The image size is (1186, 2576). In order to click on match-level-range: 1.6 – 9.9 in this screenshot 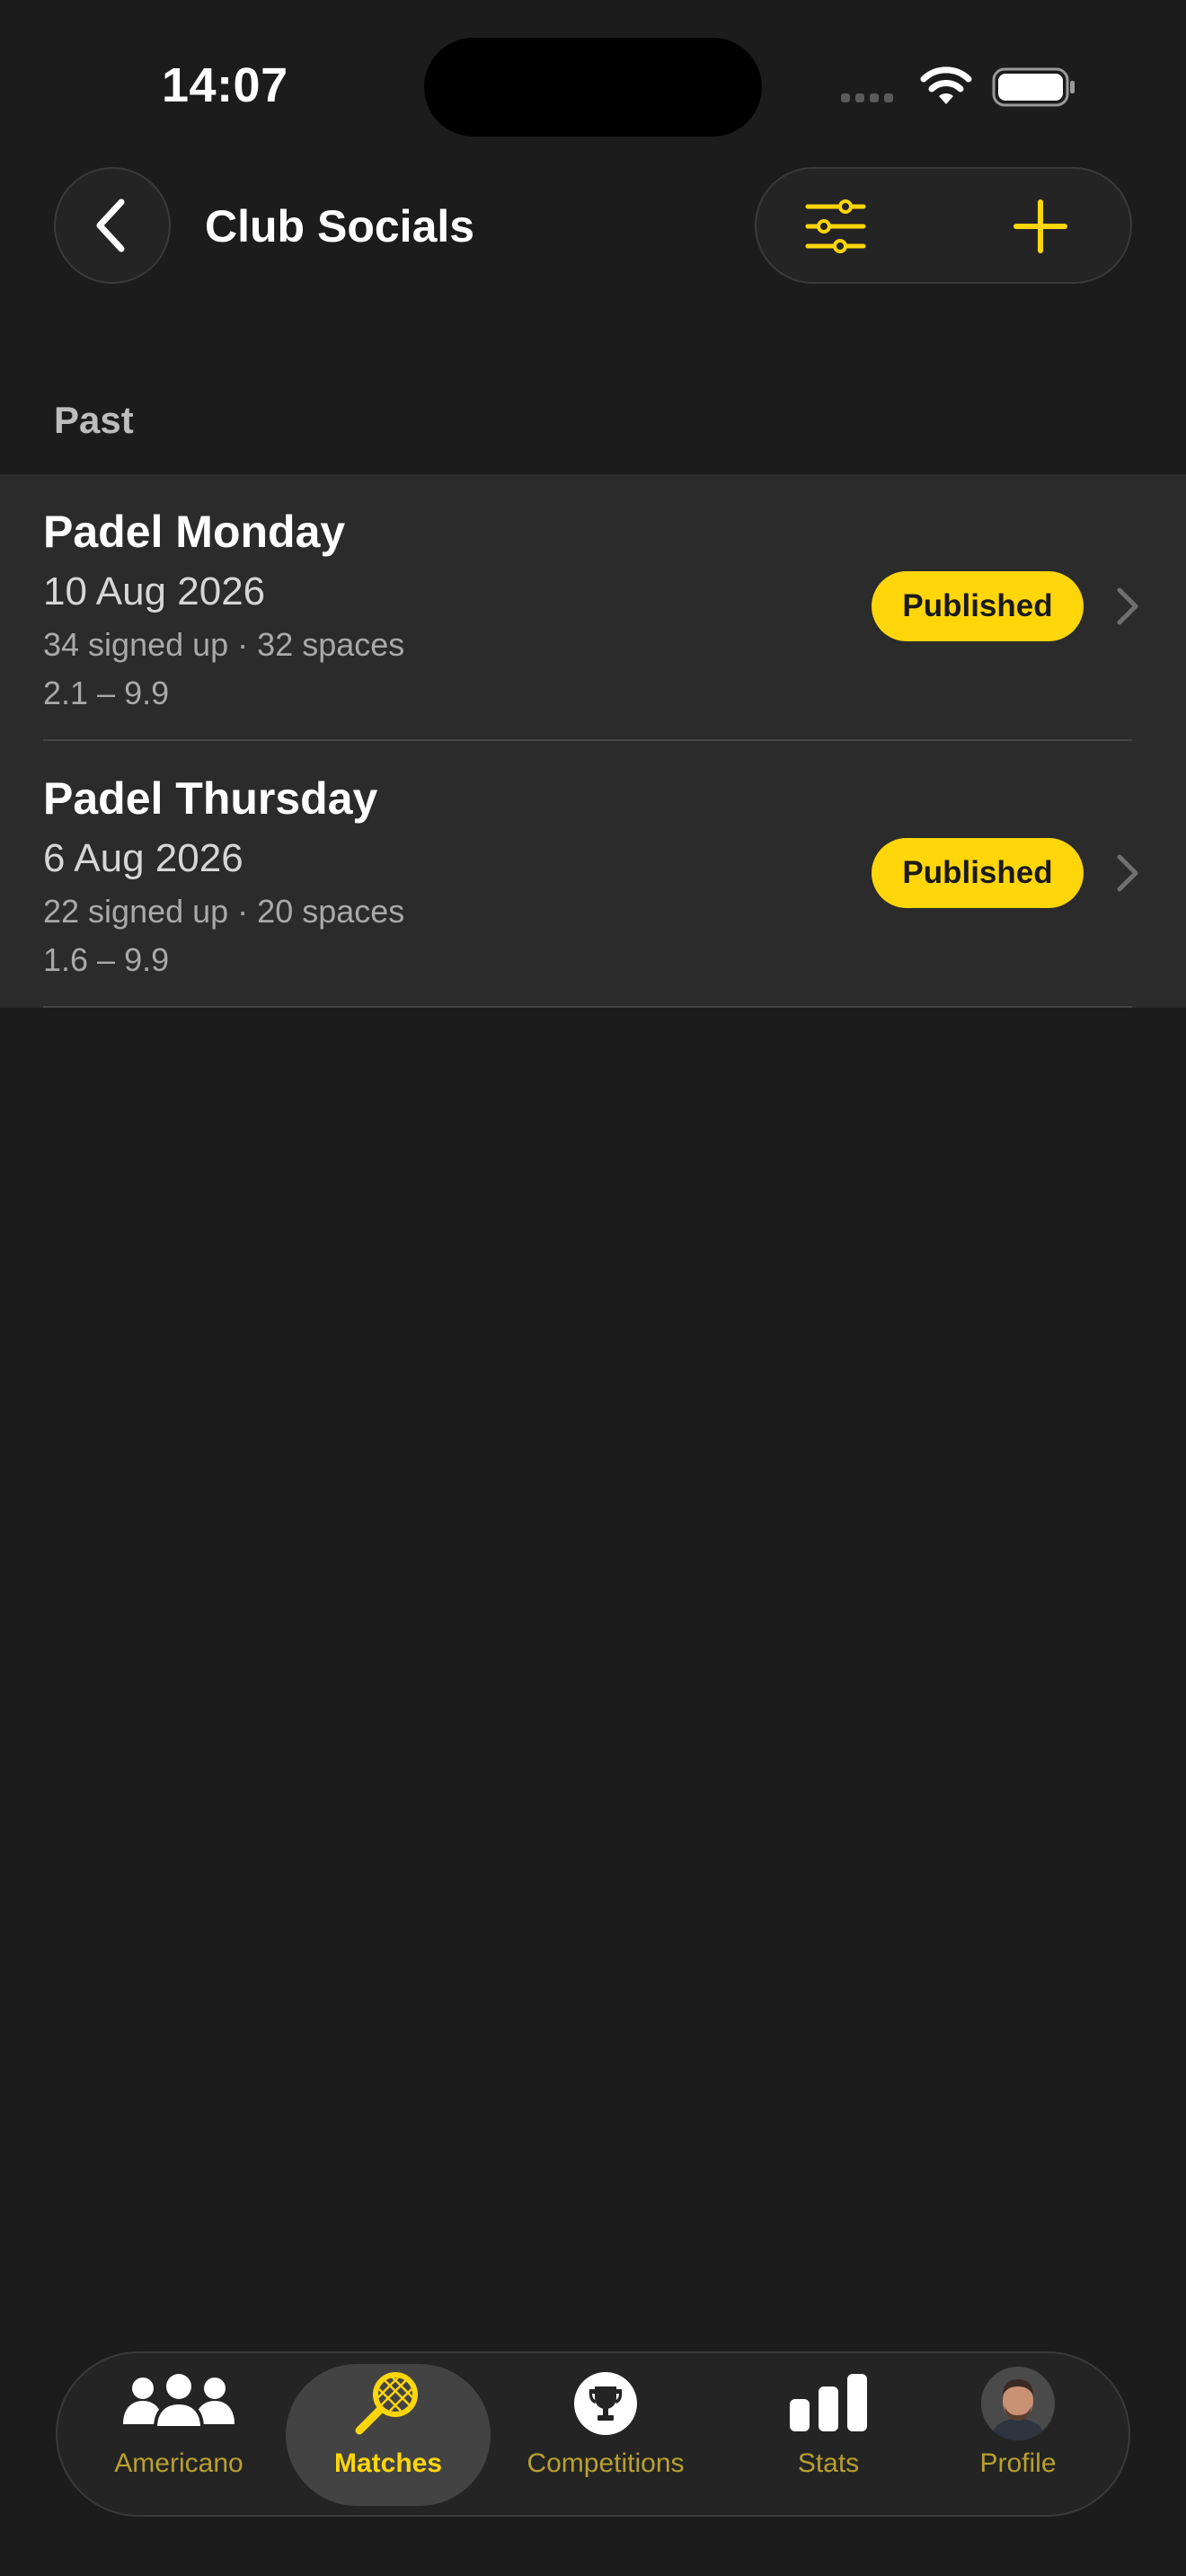, I will do `click(106, 960)`.